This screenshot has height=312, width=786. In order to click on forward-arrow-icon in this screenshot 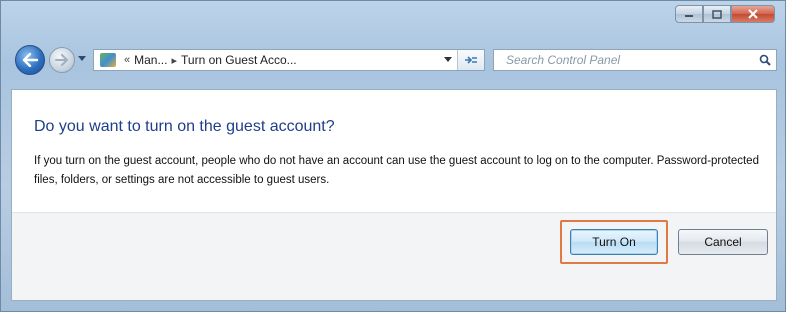, I will do `click(61, 60)`.